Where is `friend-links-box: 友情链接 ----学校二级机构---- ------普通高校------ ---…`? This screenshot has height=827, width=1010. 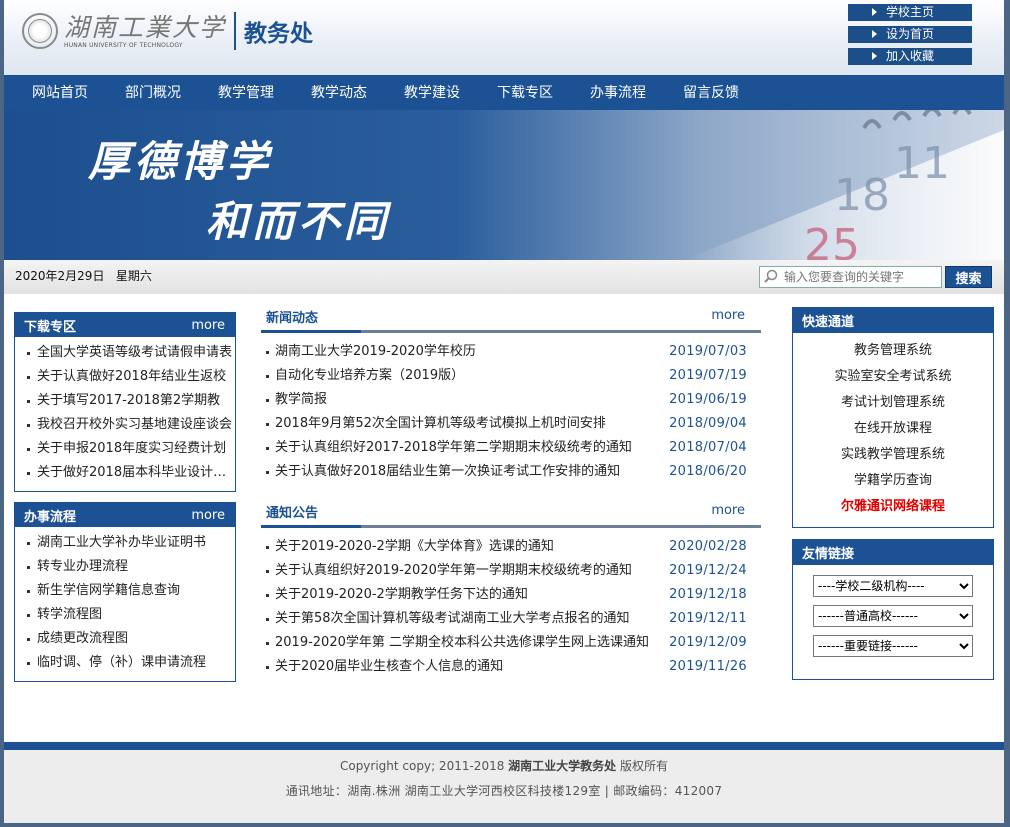 friend-links-box: 友情链接 ----学校二级机构---- ------普通高校------ ---… is located at coordinates (893, 609).